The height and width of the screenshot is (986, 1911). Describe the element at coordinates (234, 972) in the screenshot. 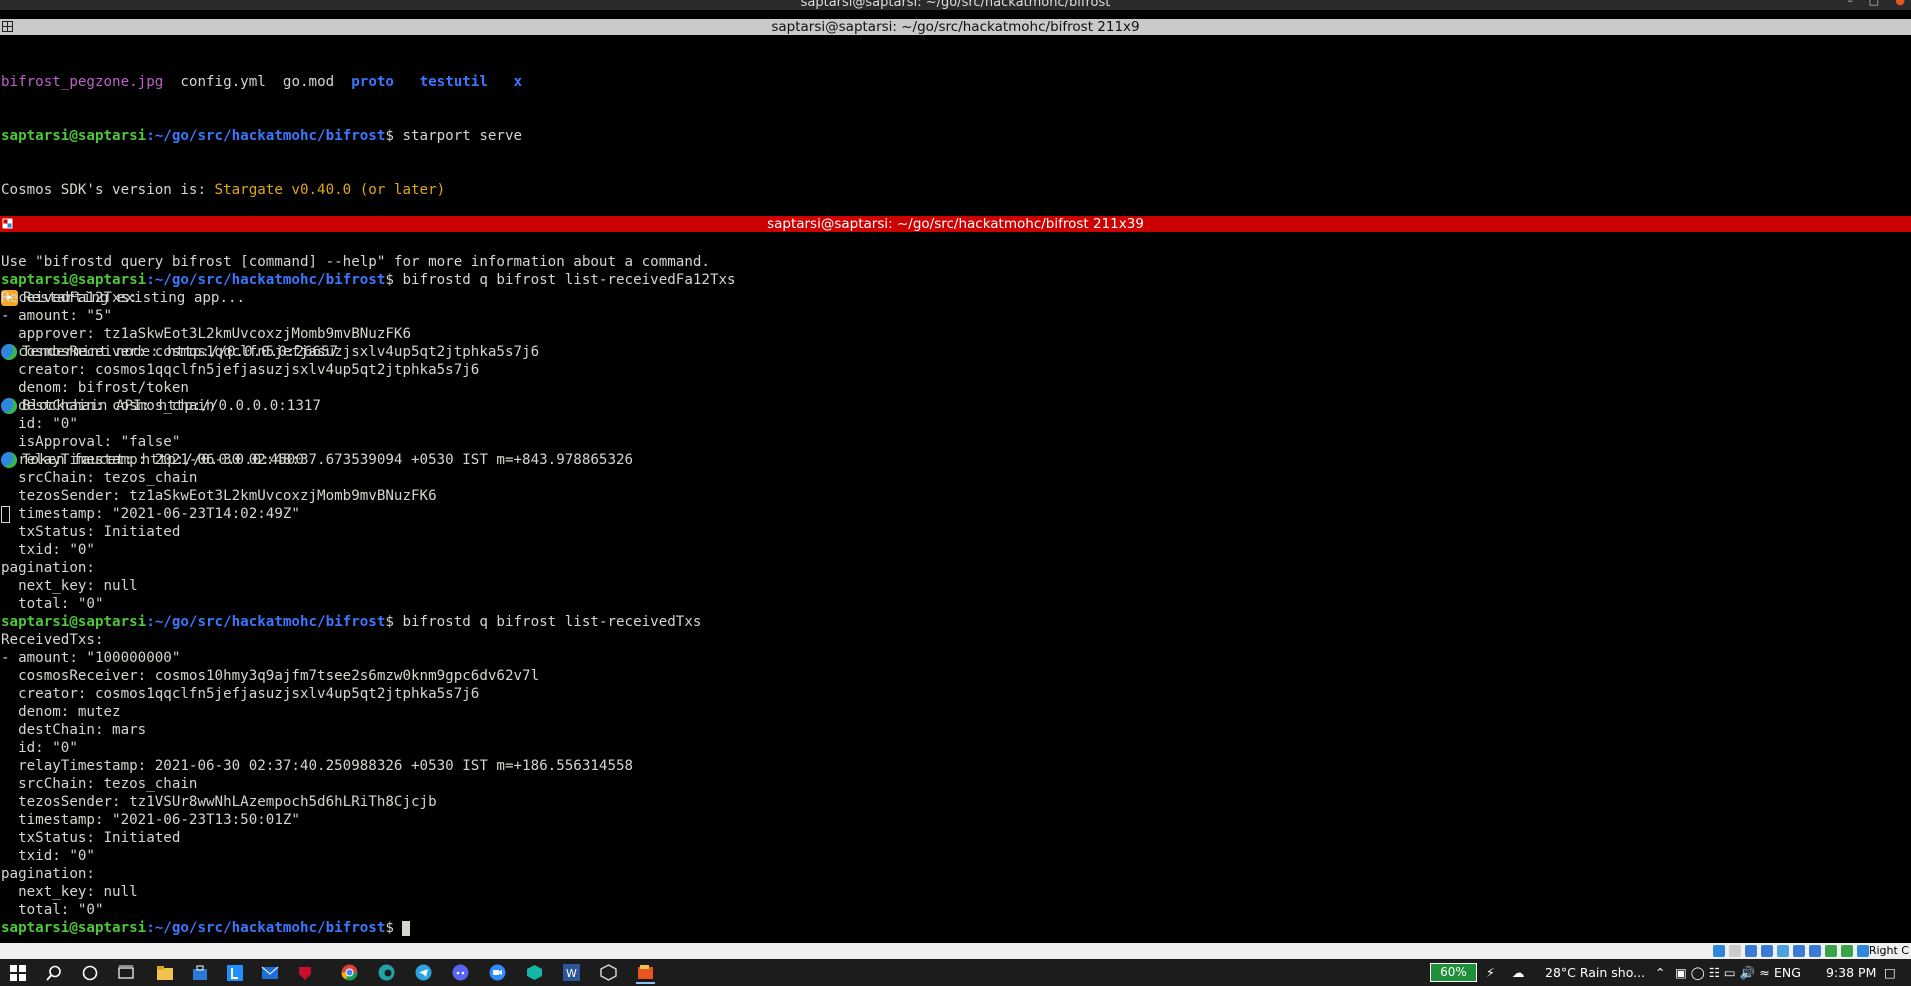

I see `app-l-icon` at that location.